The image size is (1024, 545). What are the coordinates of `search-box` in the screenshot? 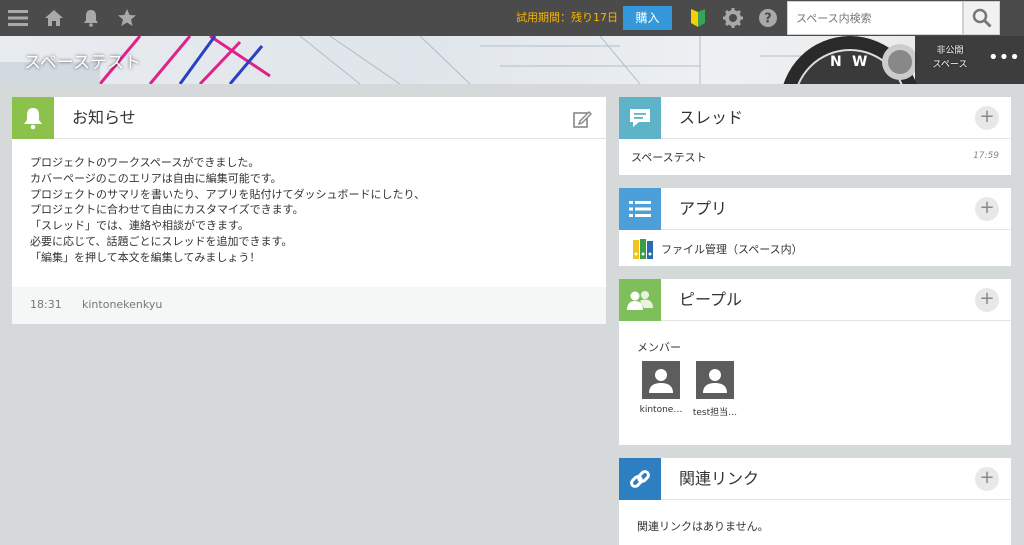 It's located at (875, 18).